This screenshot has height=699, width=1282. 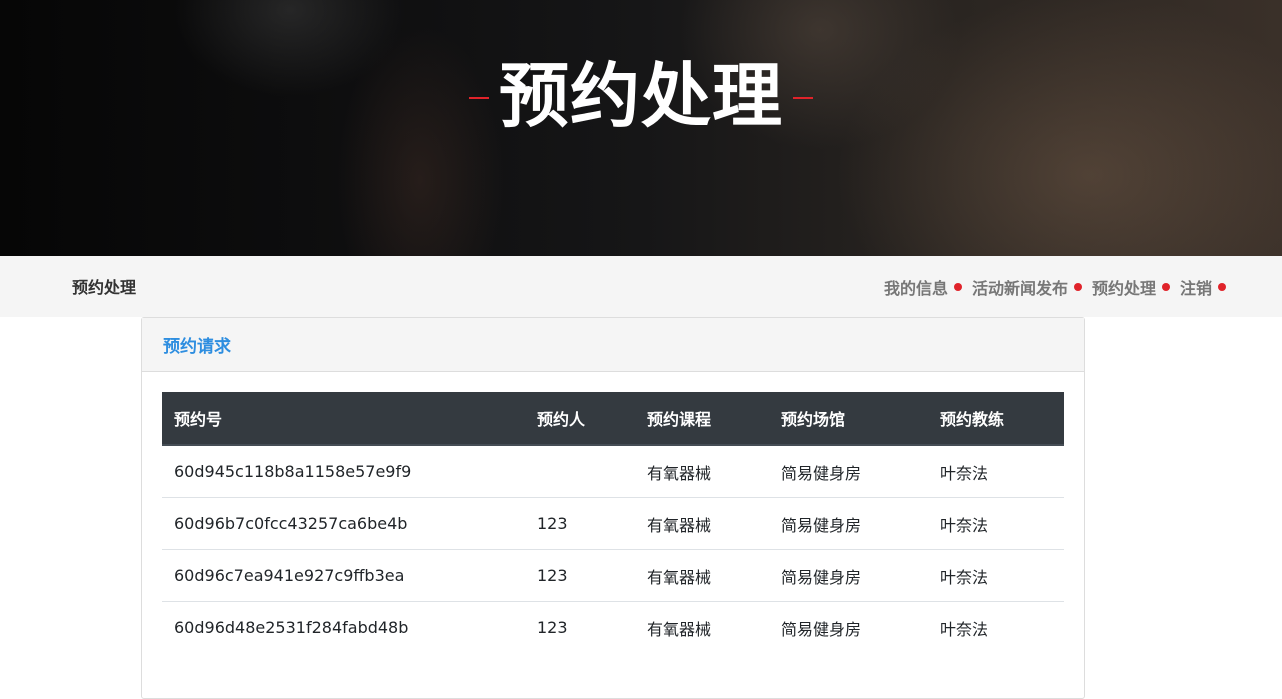 I want to click on panel-heading: 预约请求, so click(x=613, y=345).